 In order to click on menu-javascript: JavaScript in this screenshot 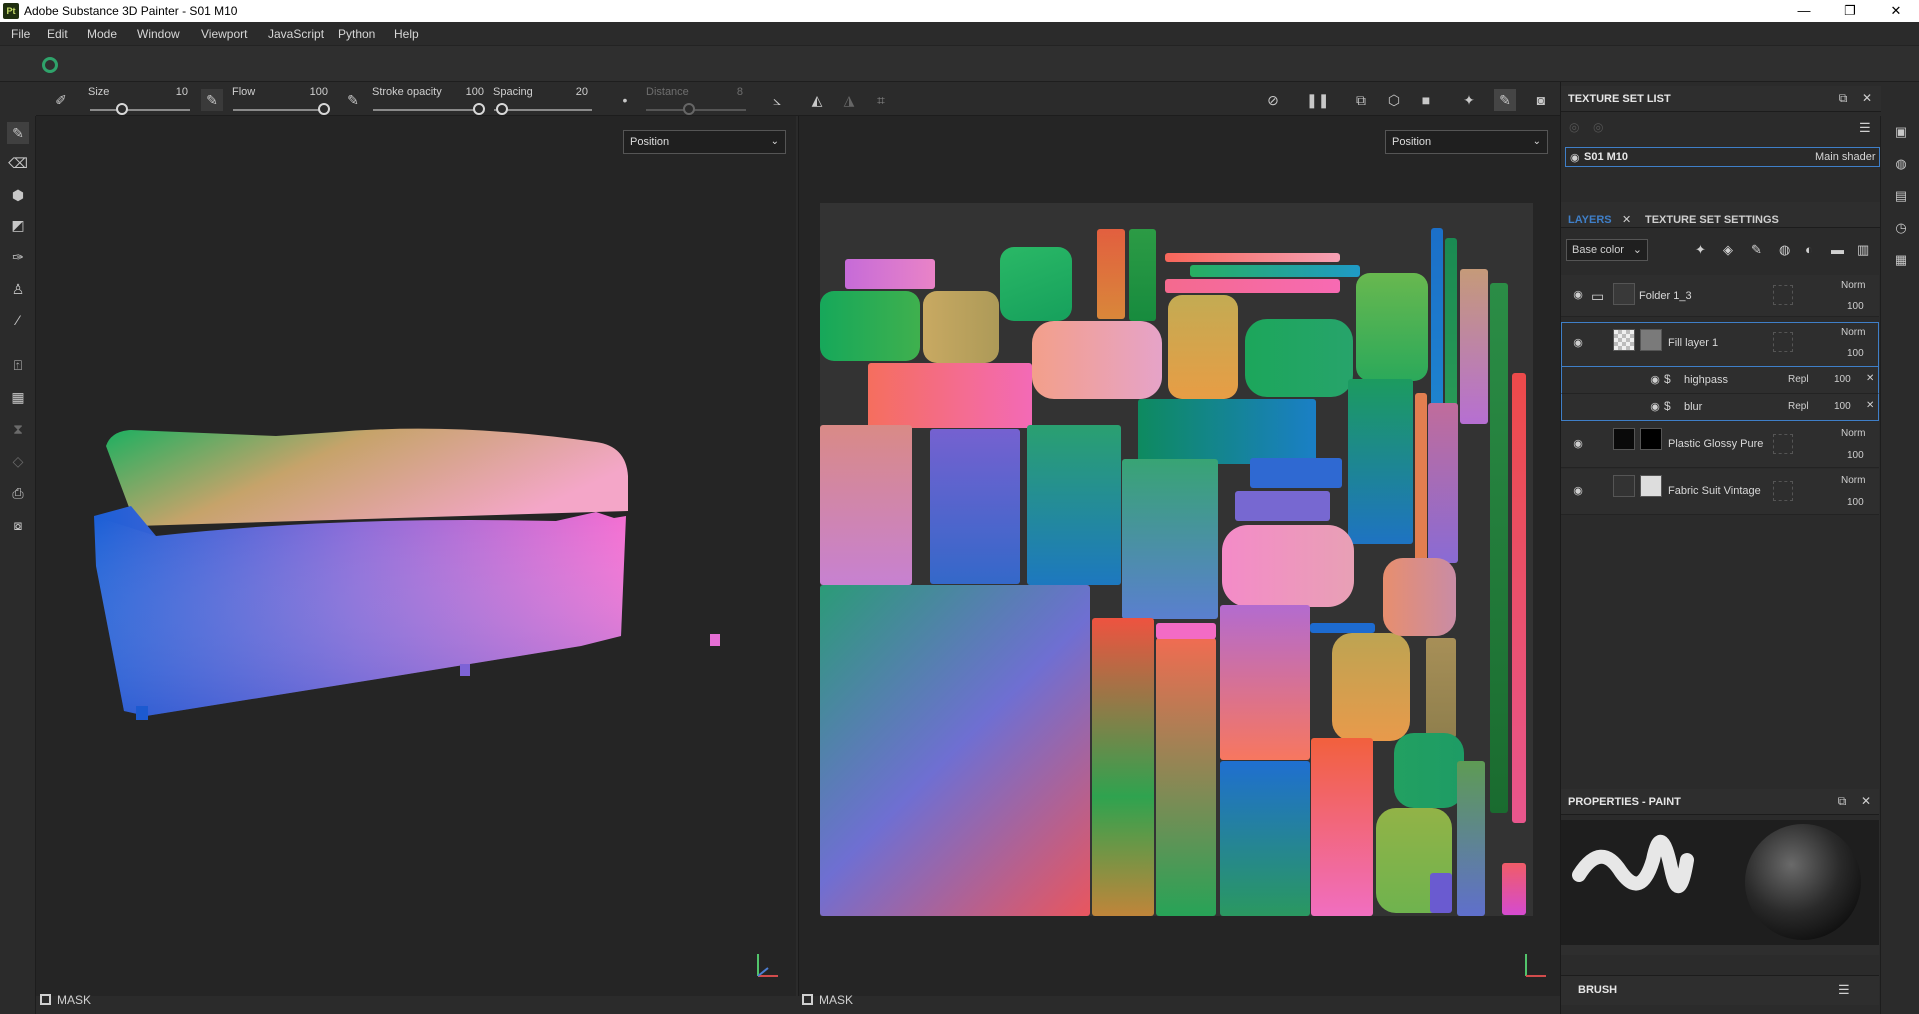, I will do `click(296, 34)`.